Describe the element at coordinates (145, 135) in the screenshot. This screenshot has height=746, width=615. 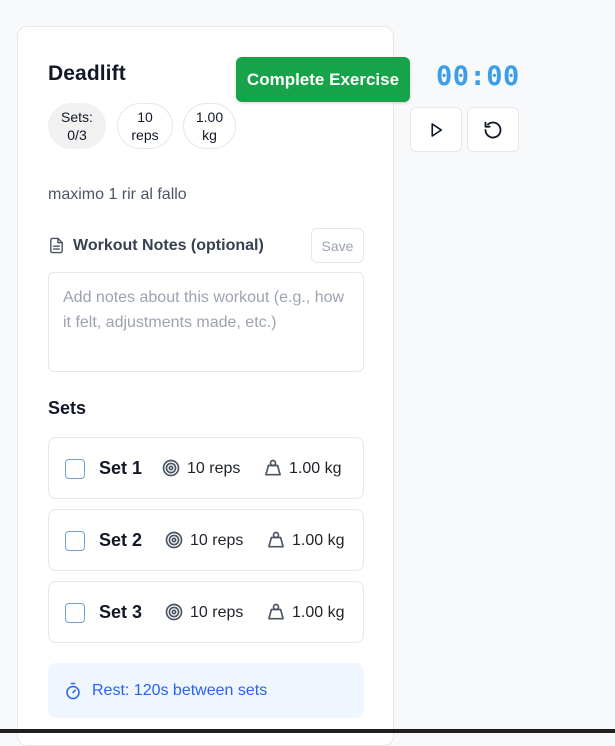
I see `reps-badge-unit: reps` at that location.